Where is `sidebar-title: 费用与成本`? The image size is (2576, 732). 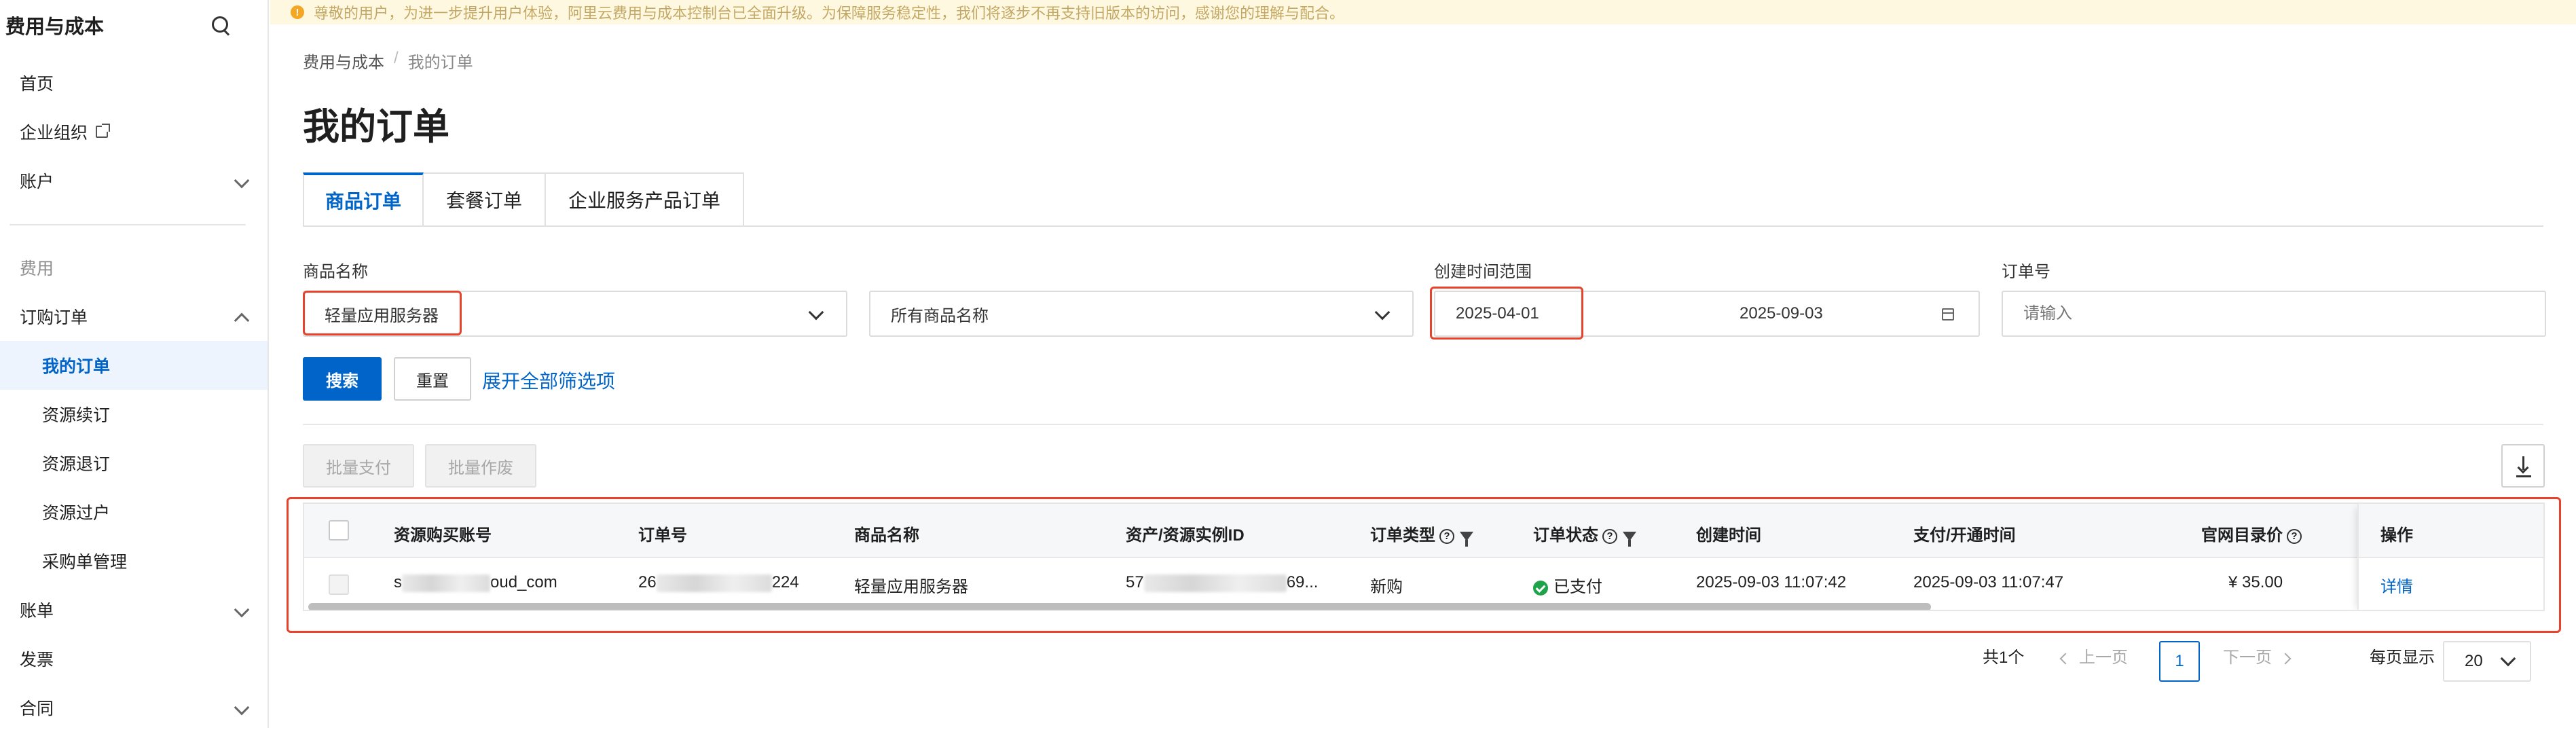
sidebar-title: 费用与成本 is located at coordinates (55, 27).